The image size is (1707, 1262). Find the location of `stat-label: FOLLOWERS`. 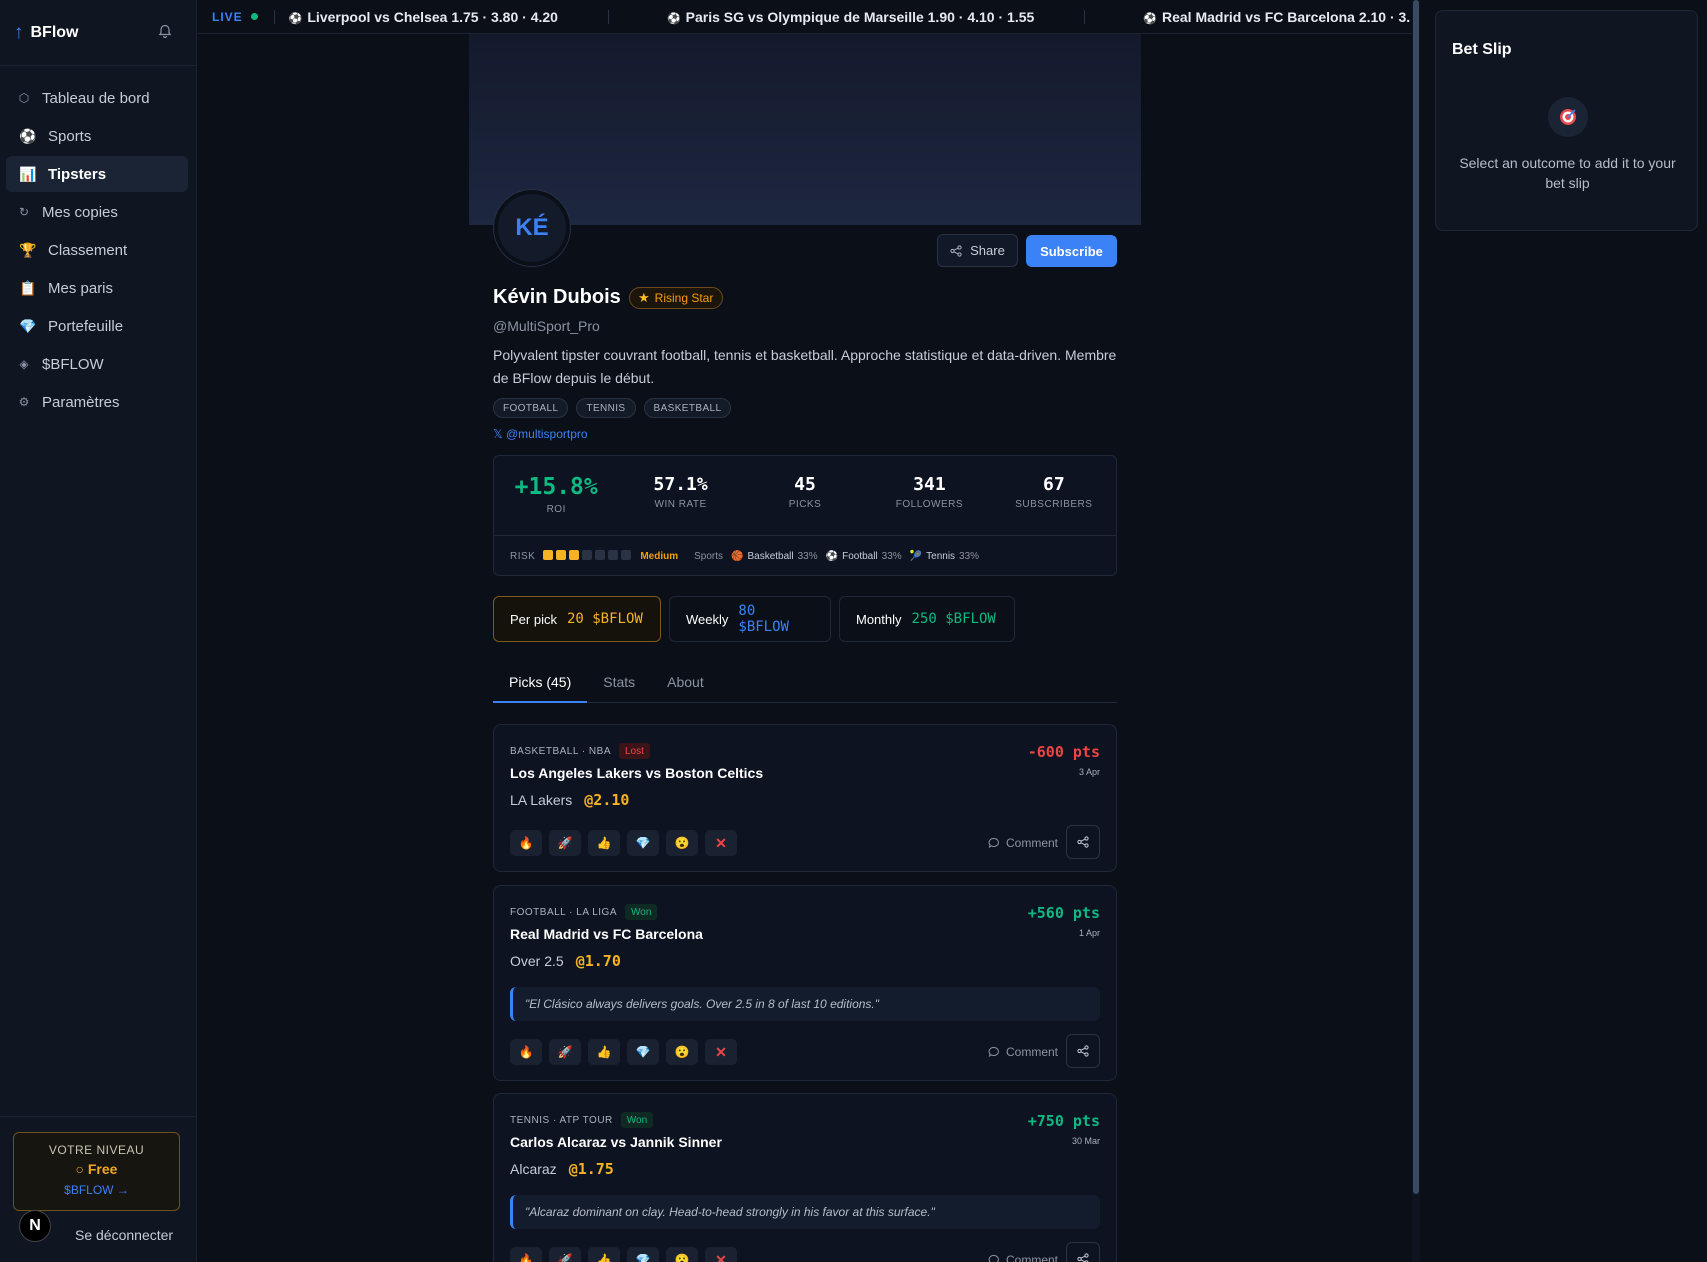

stat-label: FOLLOWERS is located at coordinates (929, 504).